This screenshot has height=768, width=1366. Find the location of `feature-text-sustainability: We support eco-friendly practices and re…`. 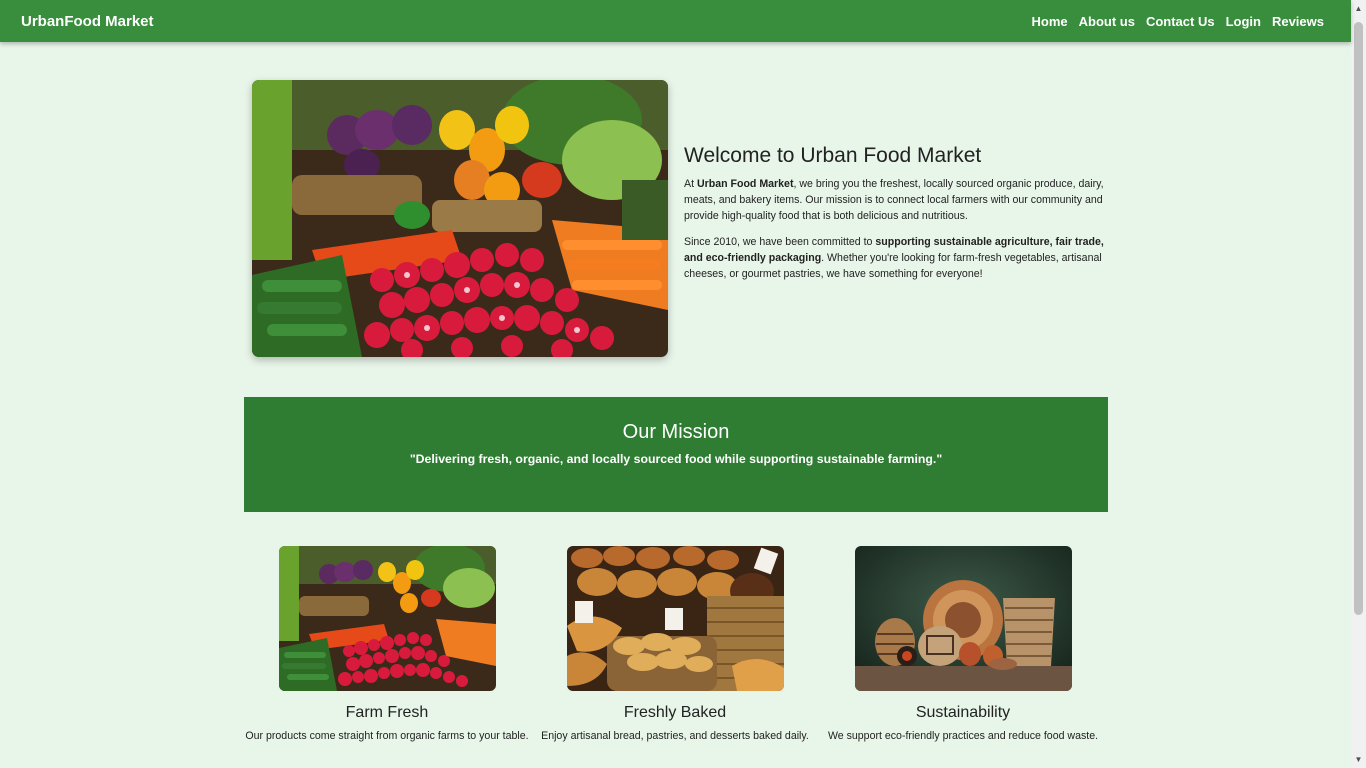

feature-text-sustainability: We support eco-friendly practices and re… is located at coordinates (963, 736).